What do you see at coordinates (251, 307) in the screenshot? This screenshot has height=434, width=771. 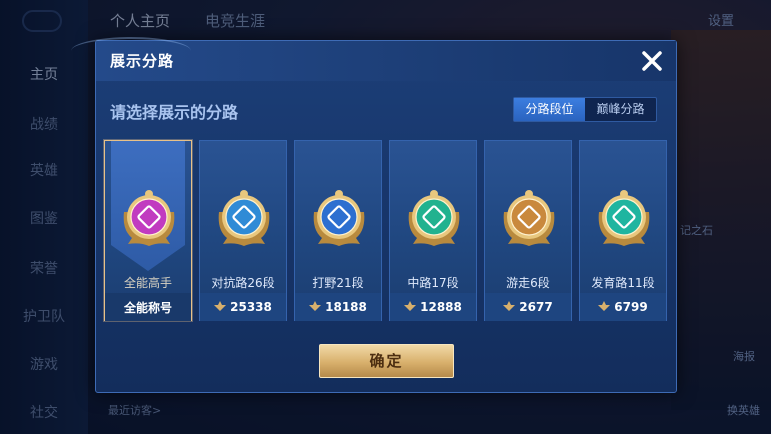 I see `route-points-value: 25338` at bounding box center [251, 307].